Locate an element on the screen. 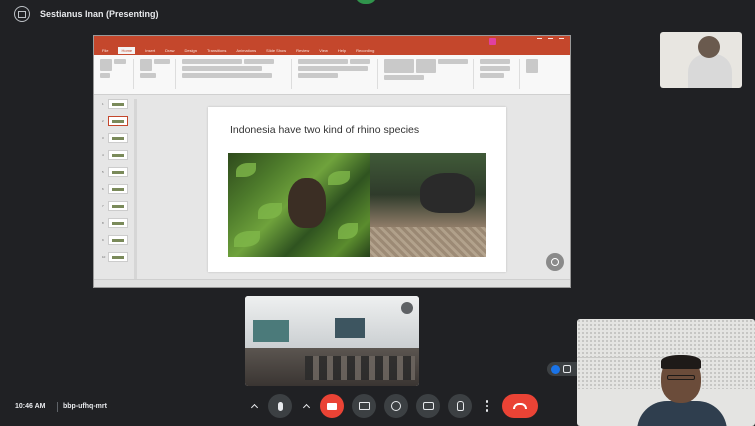 The height and width of the screenshot is (426, 755). meeting-time: 10:46 AM is located at coordinates (30, 406).